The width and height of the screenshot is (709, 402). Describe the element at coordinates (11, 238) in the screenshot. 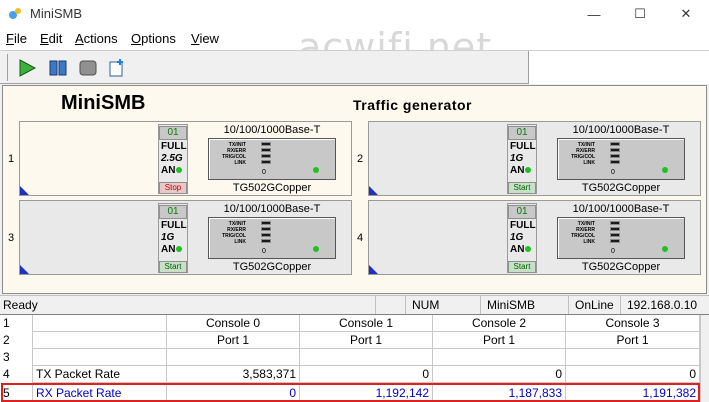

I see `slot-number: 3` at that location.